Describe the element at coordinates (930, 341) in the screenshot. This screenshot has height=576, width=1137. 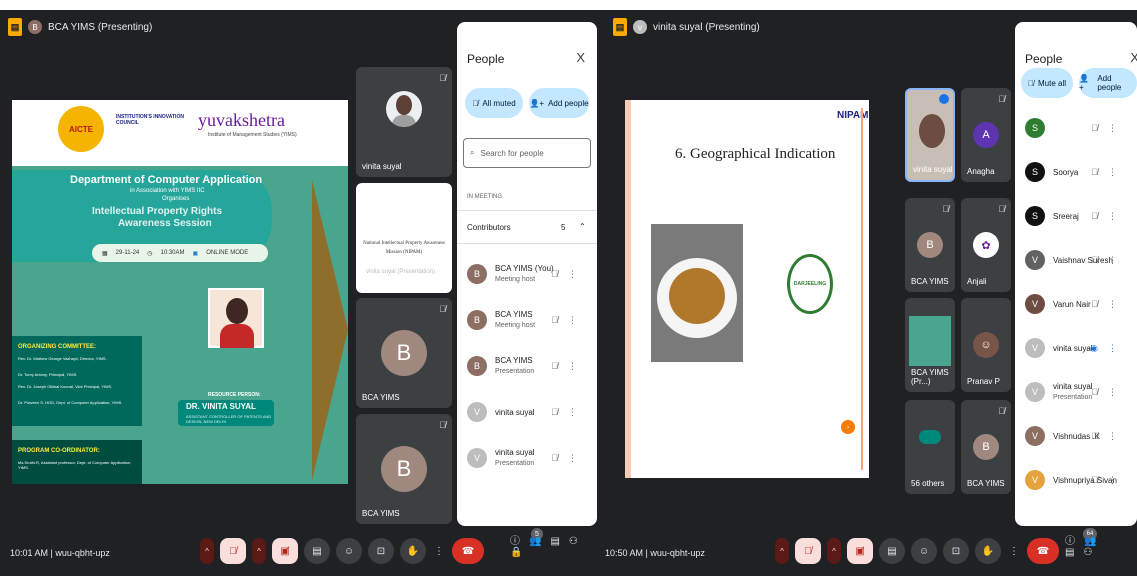
I see `poster-thumb` at that location.